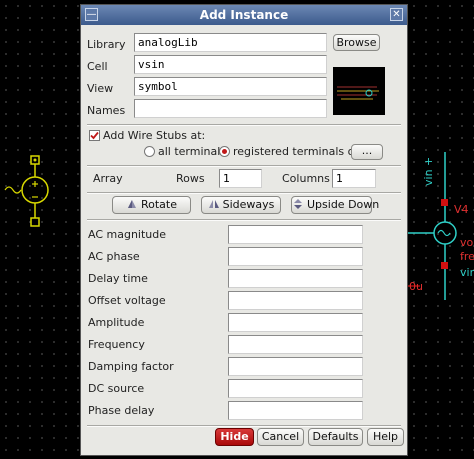 This screenshot has width=474, height=459. What do you see at coordinates (385, 437) in the screenshot?
I see `help-button: Help` at bounding box center [385, 437].